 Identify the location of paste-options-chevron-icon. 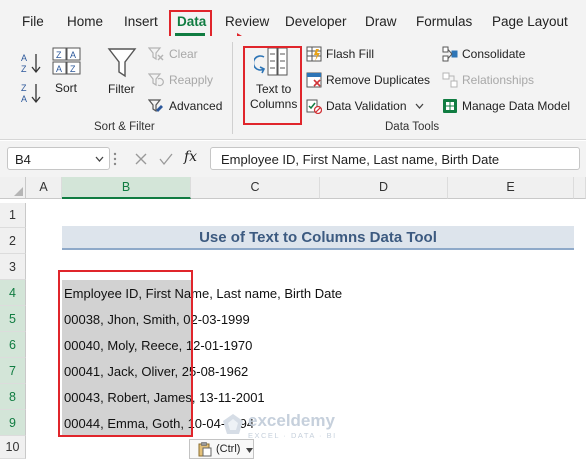
(249, 450).